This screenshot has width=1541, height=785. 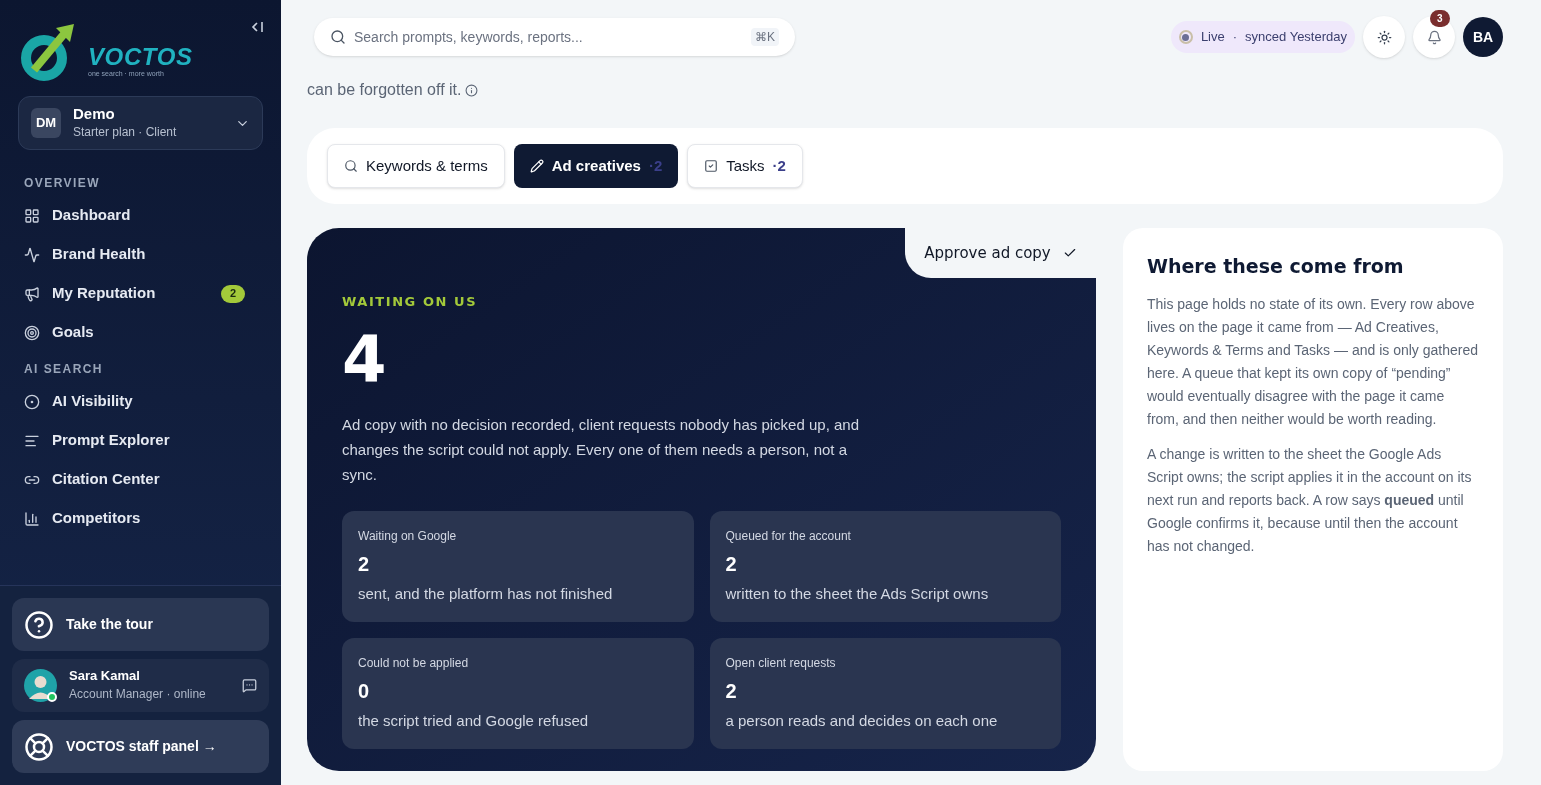 What do you see at coordinates (32, 518) in the screenshot?
I see `bars-icon` at bounding box center [32, 518].